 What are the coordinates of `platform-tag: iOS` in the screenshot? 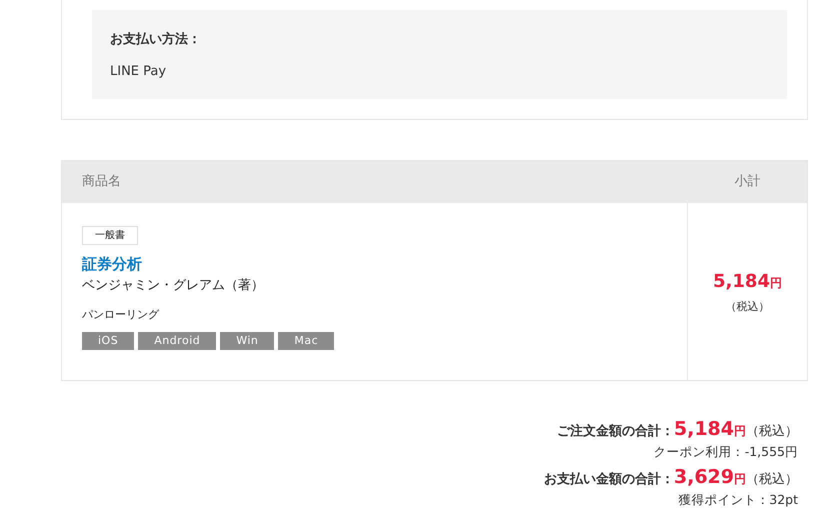 It's located at (108, 341).